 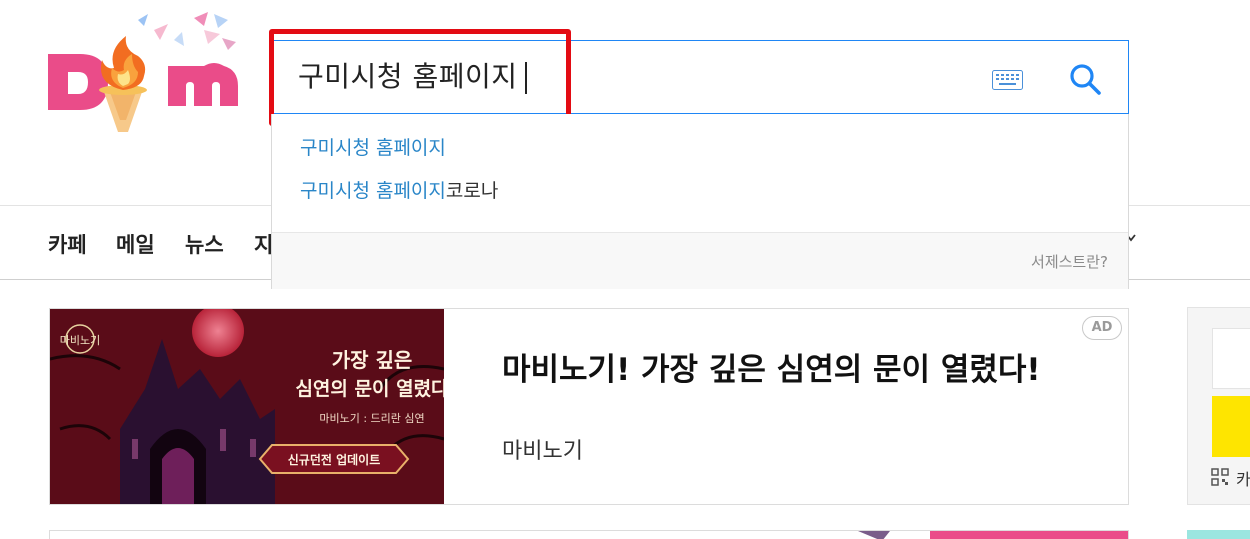 I want to click on suggestion-item: 구미시청 홈페이지, so click(x=373, y=146).